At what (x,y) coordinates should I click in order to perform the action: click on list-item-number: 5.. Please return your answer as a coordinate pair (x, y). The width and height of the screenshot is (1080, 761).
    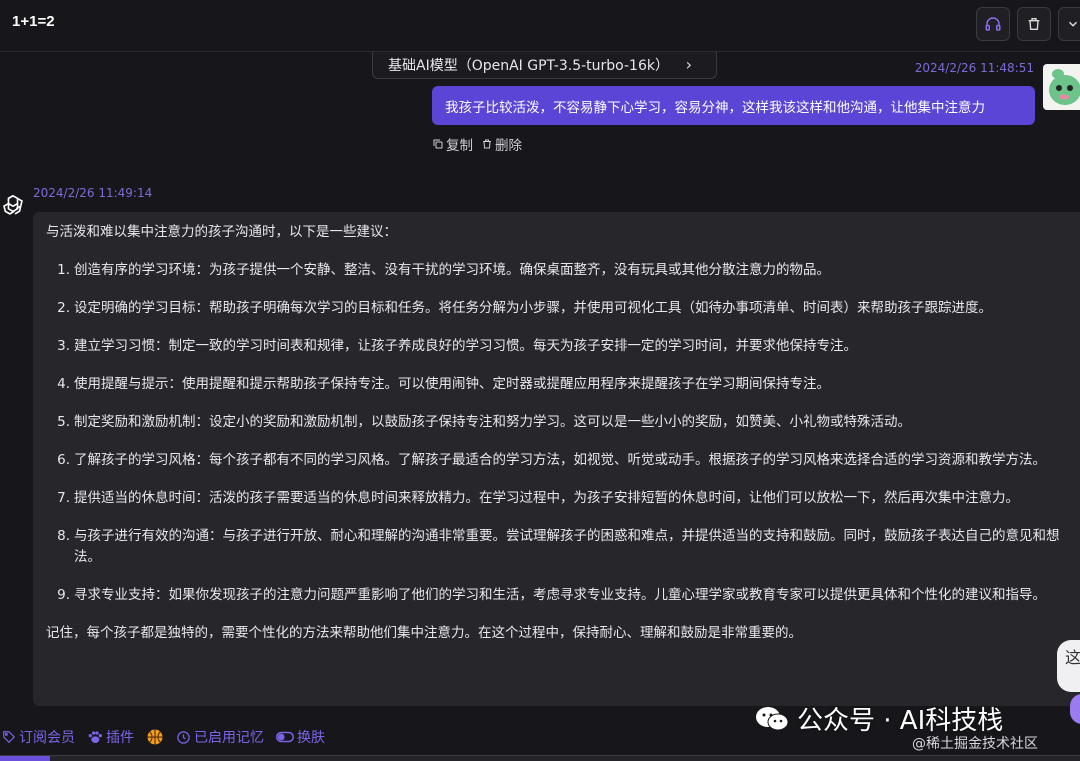
    Looking at the image, I should click on (63, 422).